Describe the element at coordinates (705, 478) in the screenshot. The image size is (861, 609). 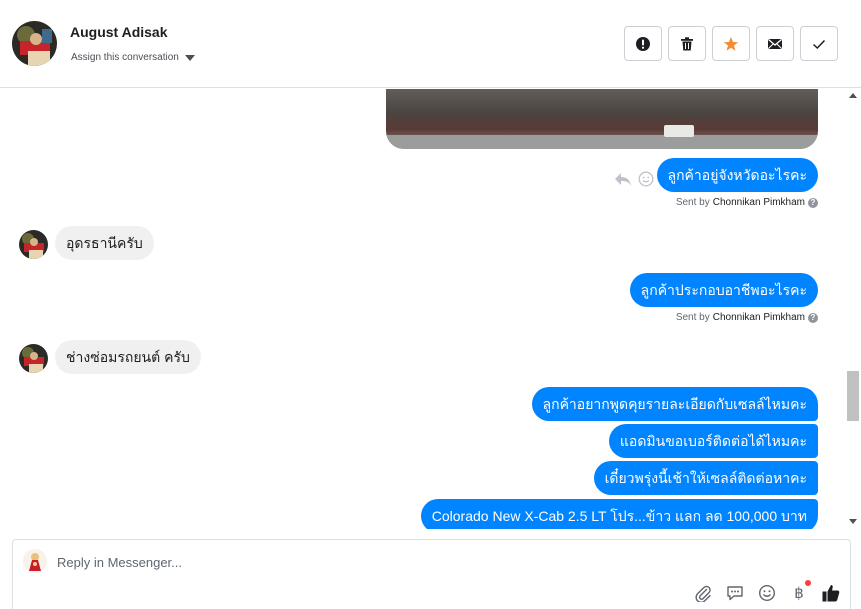
I see `message-bubble-outgoing: เดี๋ยวพรุ่งนี้เช้าให้เซลล์ติดต่อหาคะ` at that location.